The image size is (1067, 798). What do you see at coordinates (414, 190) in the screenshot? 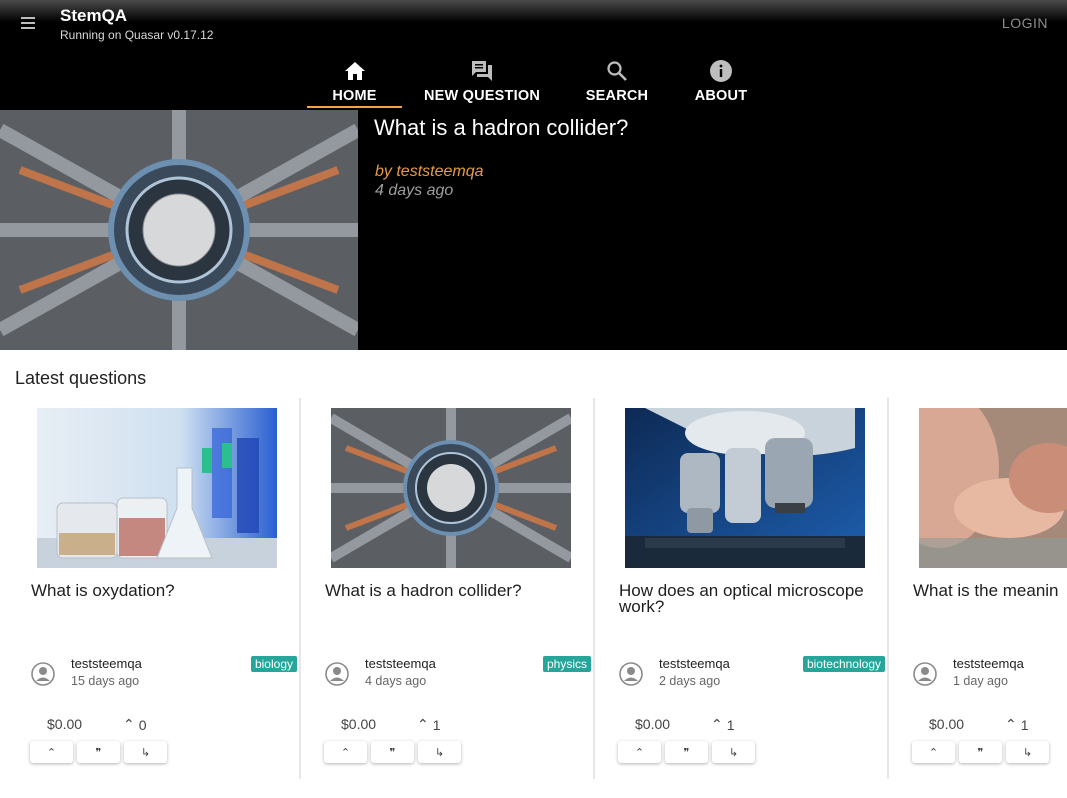
I see `featured-question-time: 4 days ago` at bounding box center [414, 190].